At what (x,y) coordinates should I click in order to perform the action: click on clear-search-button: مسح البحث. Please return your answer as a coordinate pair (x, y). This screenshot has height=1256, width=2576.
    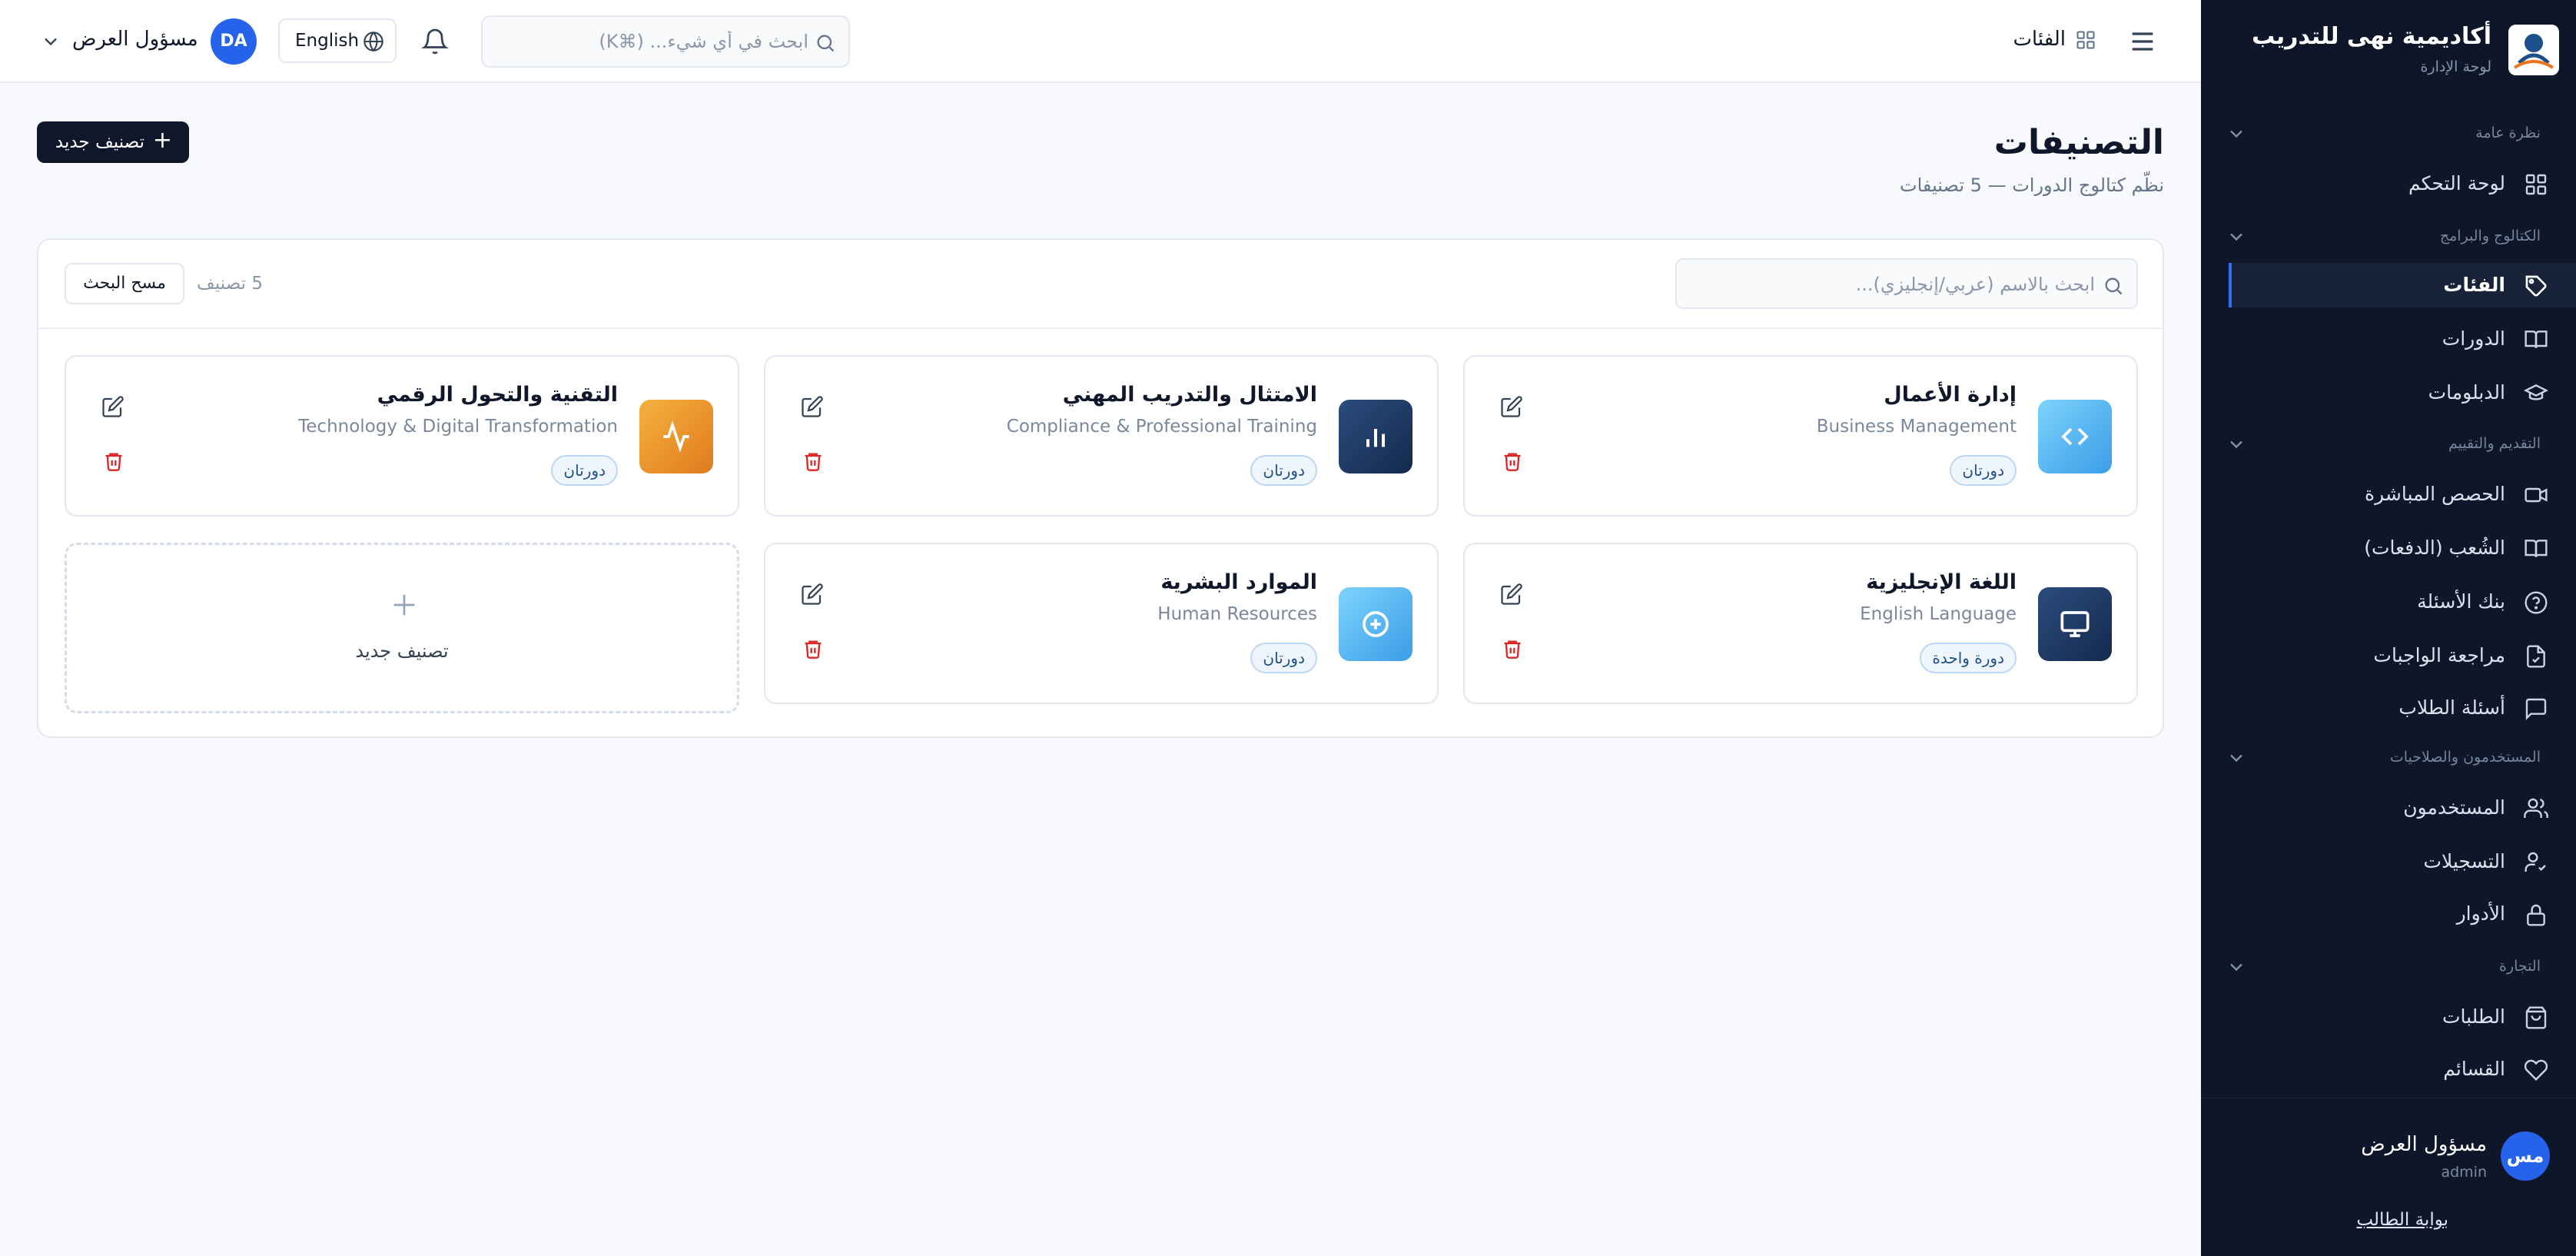
    Looking at the image, I should click on (124, 283).